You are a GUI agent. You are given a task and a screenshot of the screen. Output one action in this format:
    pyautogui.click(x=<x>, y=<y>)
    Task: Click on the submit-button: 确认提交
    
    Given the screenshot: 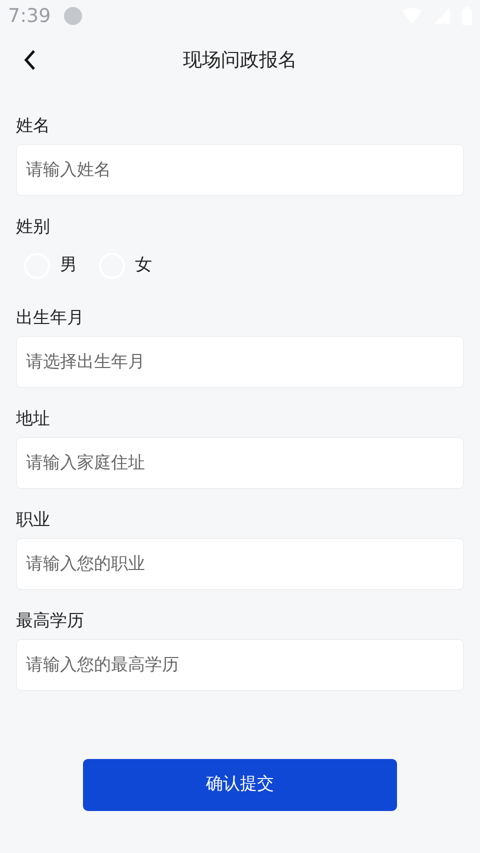 What is the action you would take?
    pyautogui.click(x=240, y=785)
    